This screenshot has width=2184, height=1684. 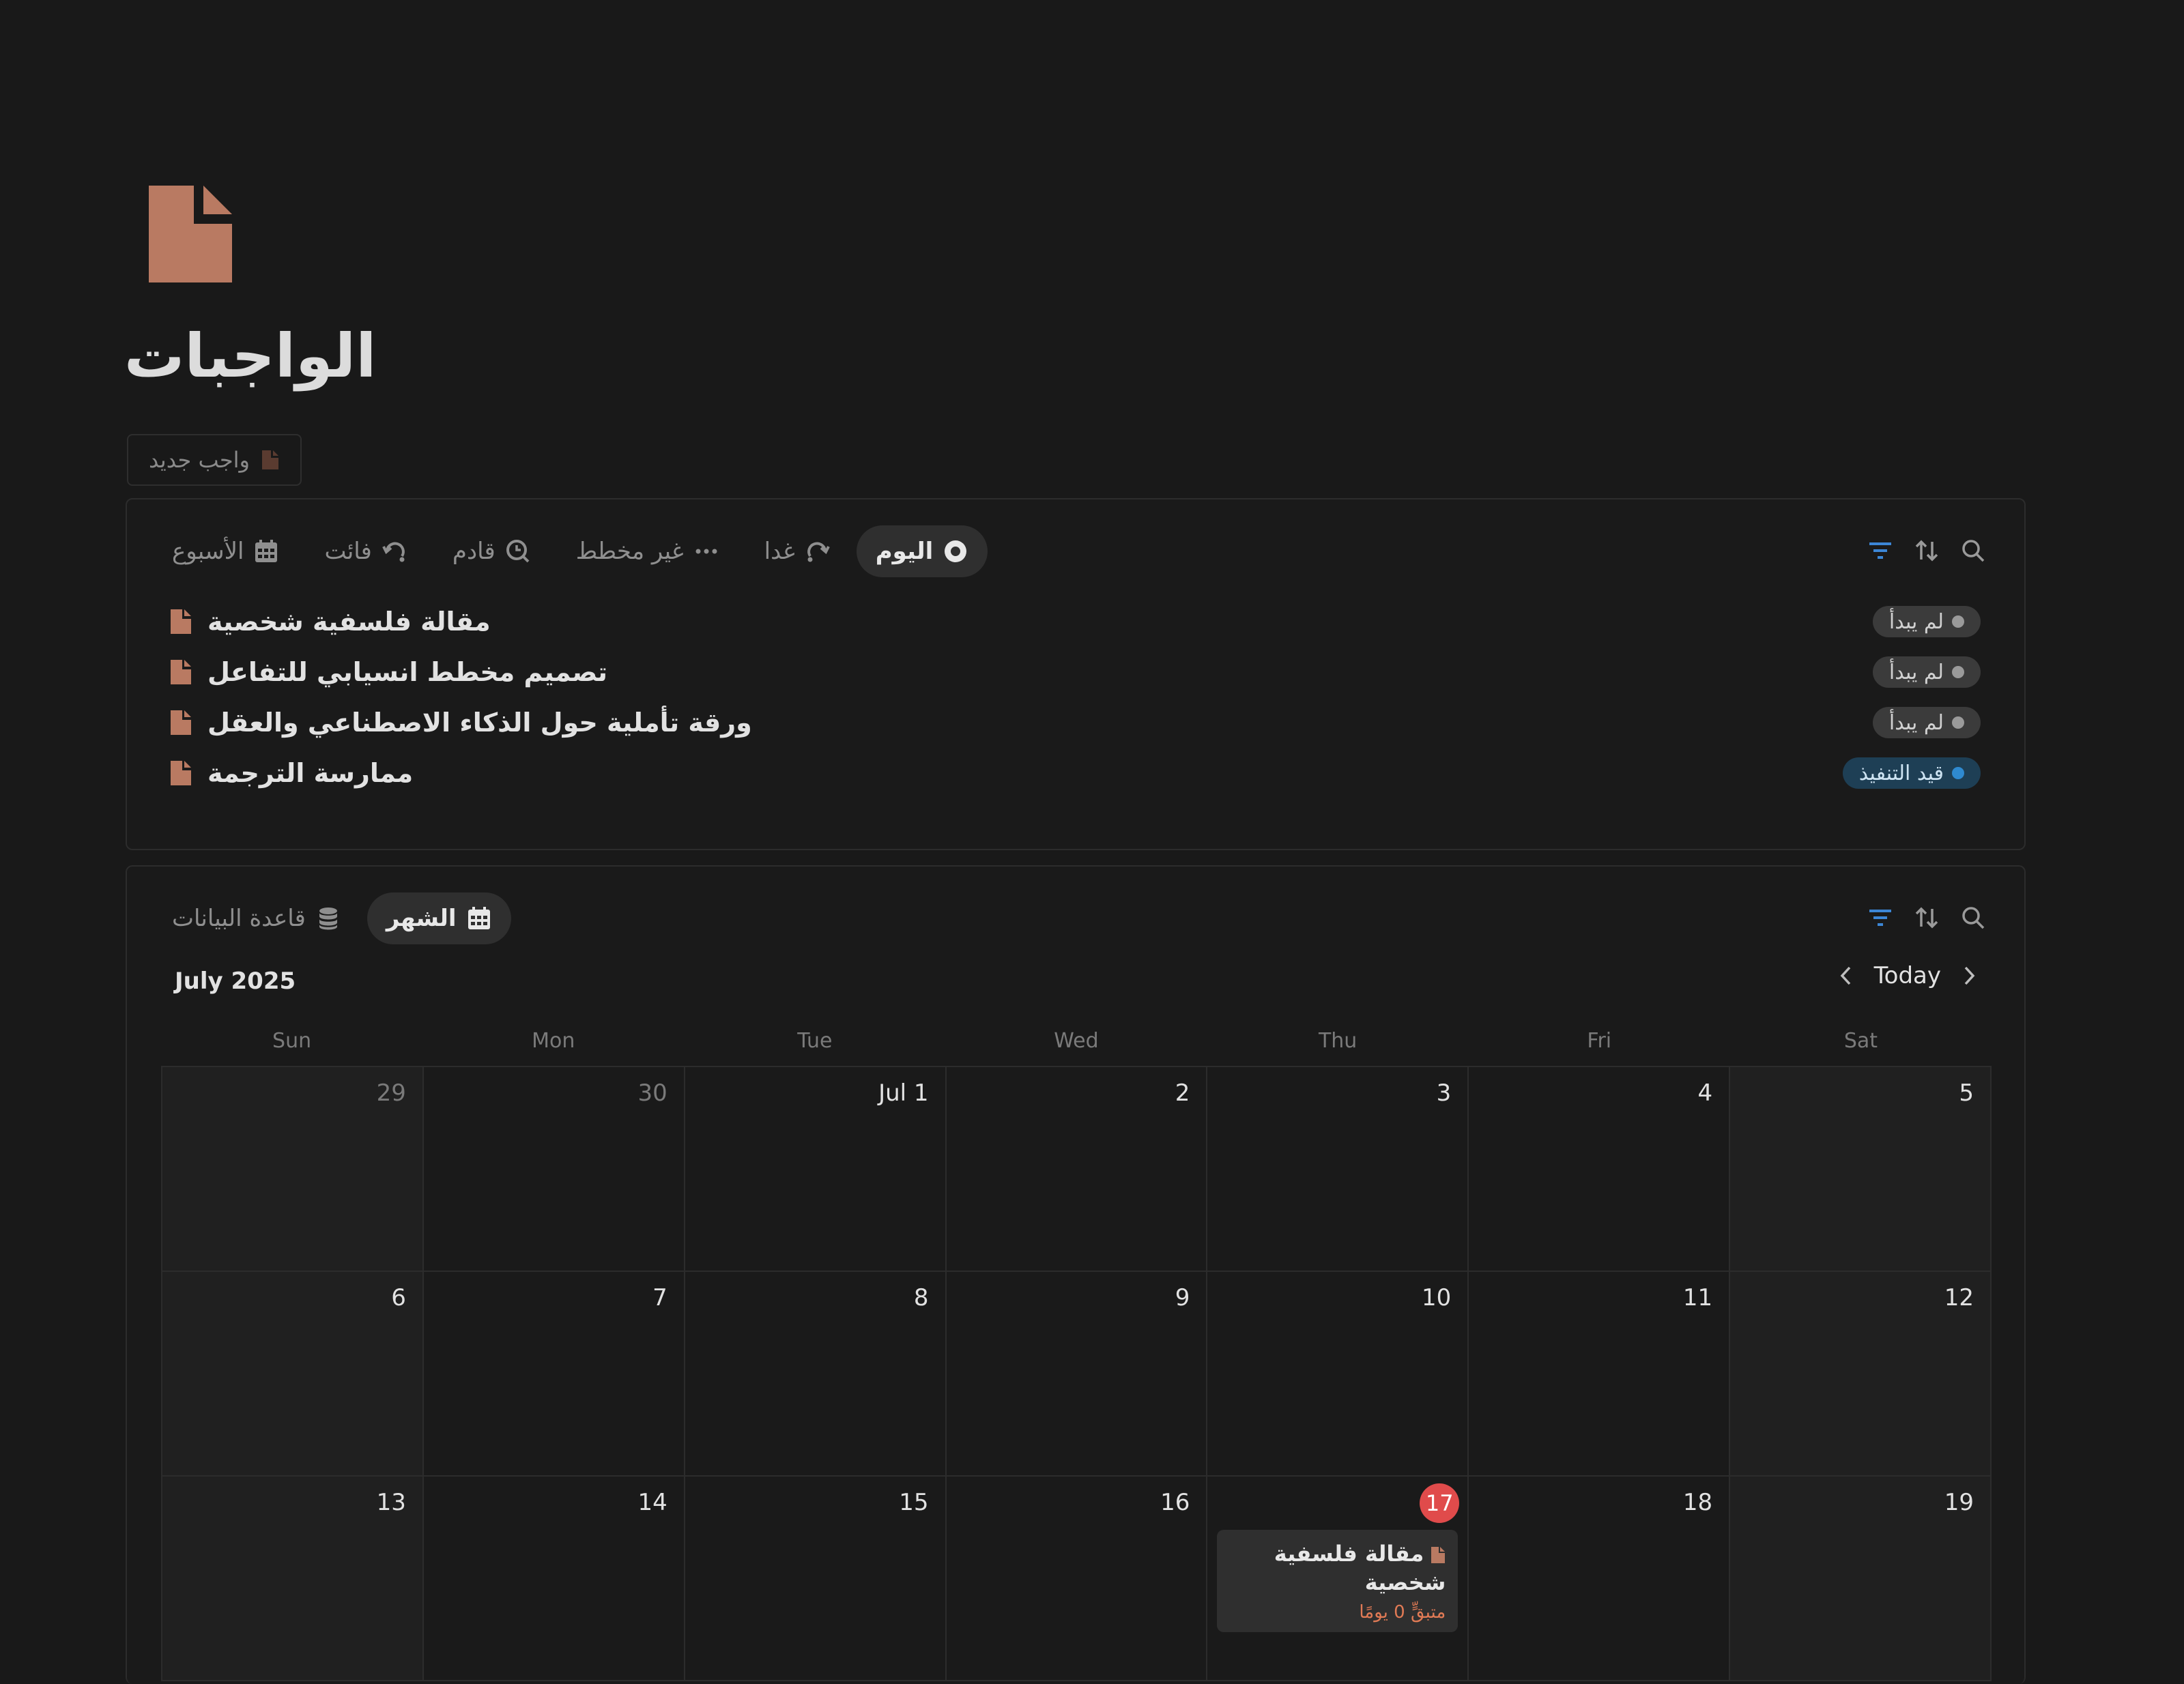 What do you see at coordinates (1969, 975) in the screenshot?
I see `chevron-right-icon` at bounding box center [1969, 975].